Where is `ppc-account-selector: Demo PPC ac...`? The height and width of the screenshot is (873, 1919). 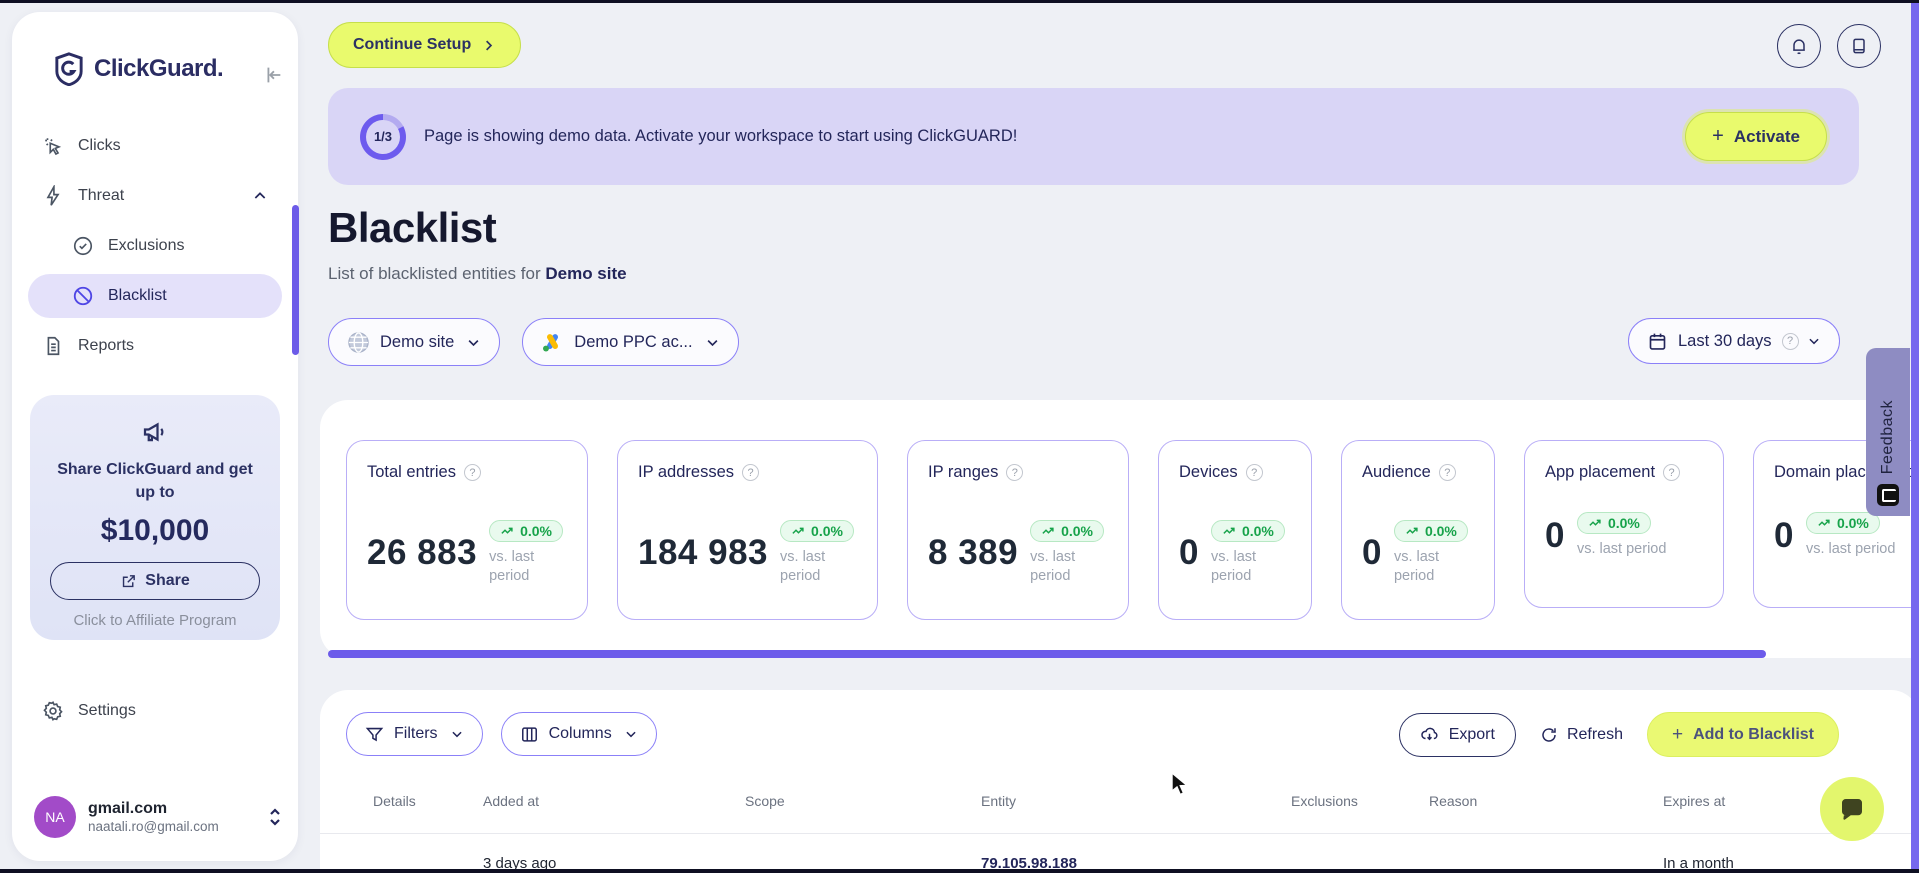 ppc-account-selector: Demo PPC ac... is located at coordinates (630, 342).